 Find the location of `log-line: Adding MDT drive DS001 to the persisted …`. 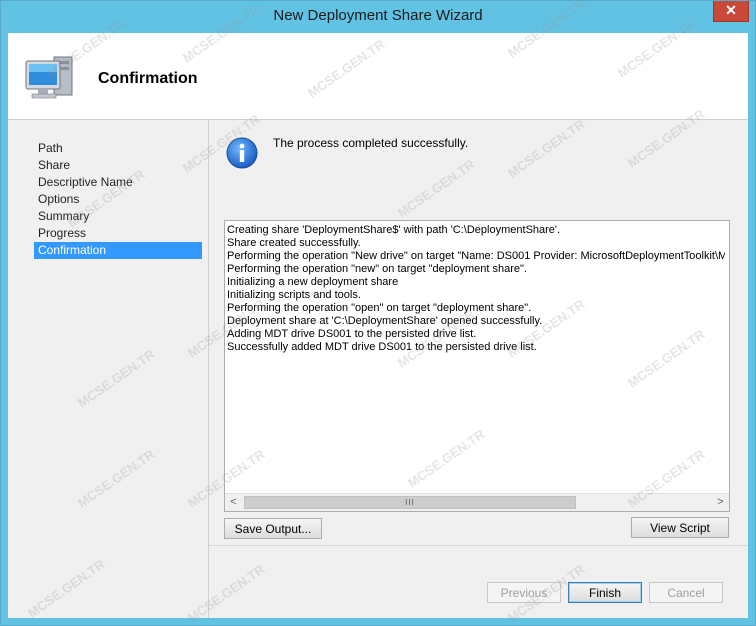

log-line: Adding MDT drive DS001 to the persisted … is located at coordinates (352, 334).